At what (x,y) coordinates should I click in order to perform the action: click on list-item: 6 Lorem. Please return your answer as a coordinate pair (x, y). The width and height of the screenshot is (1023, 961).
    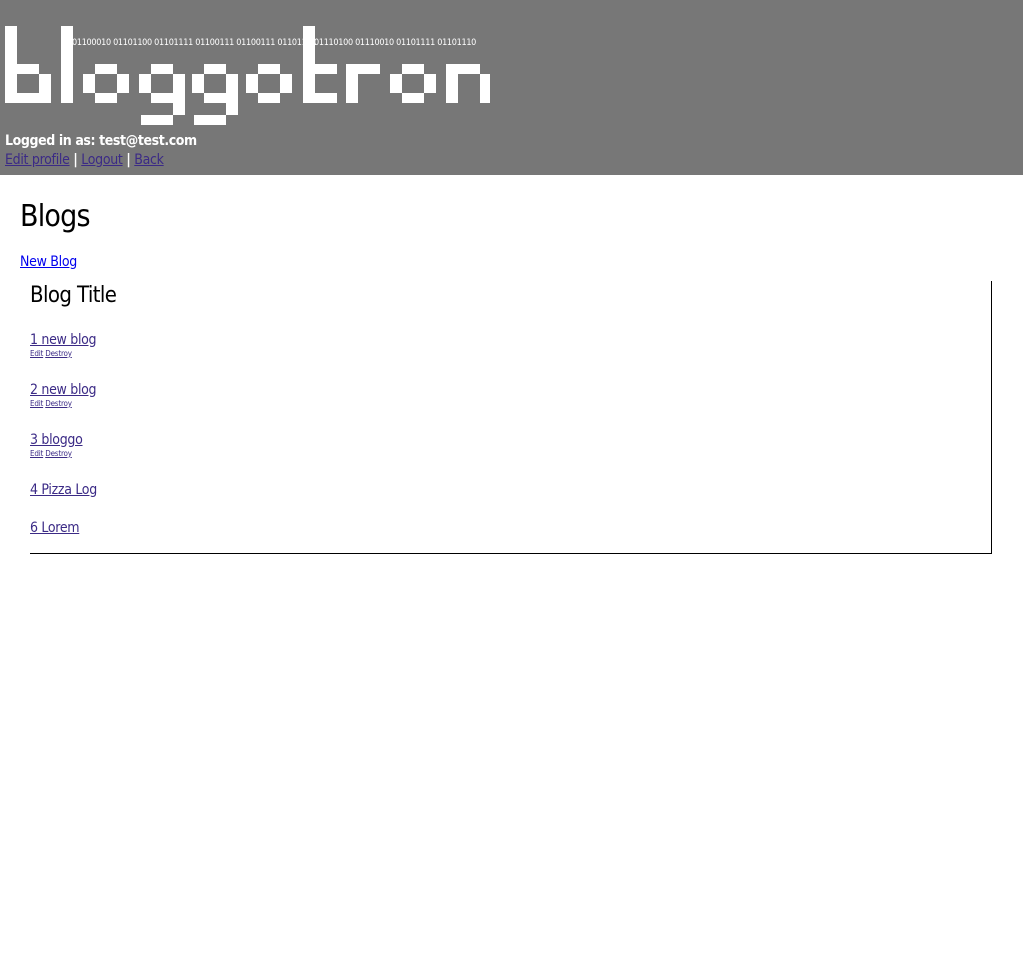
    Looking at the image, I should click on (55, 528).